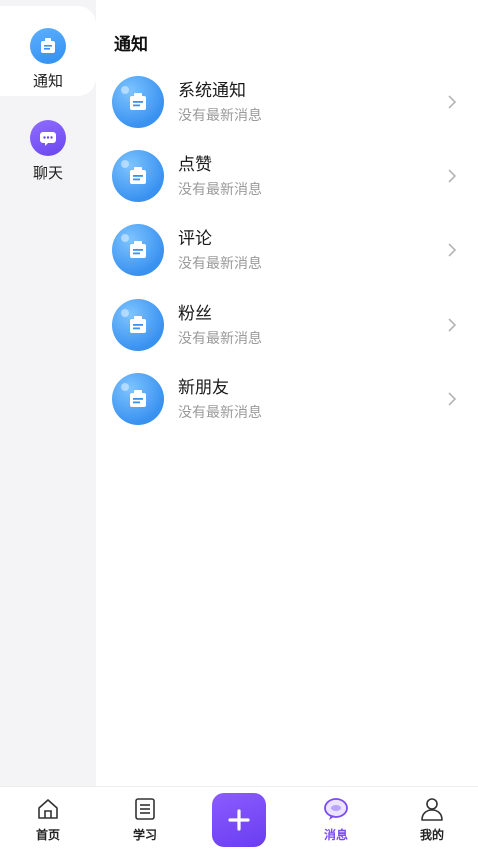 This screenshot has width=478, height=850. I want to click on tab-mine: 我的, so click(432, 818).